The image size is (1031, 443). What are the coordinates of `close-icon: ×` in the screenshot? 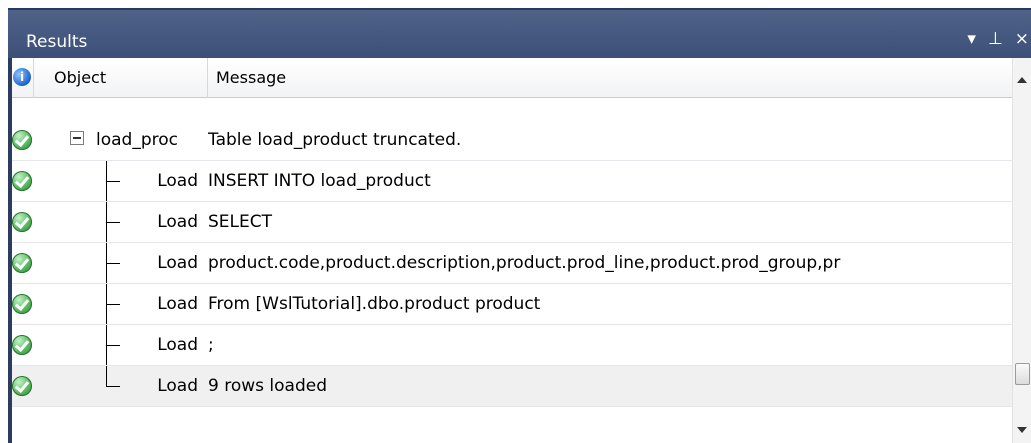 It's located at (1022, 39).